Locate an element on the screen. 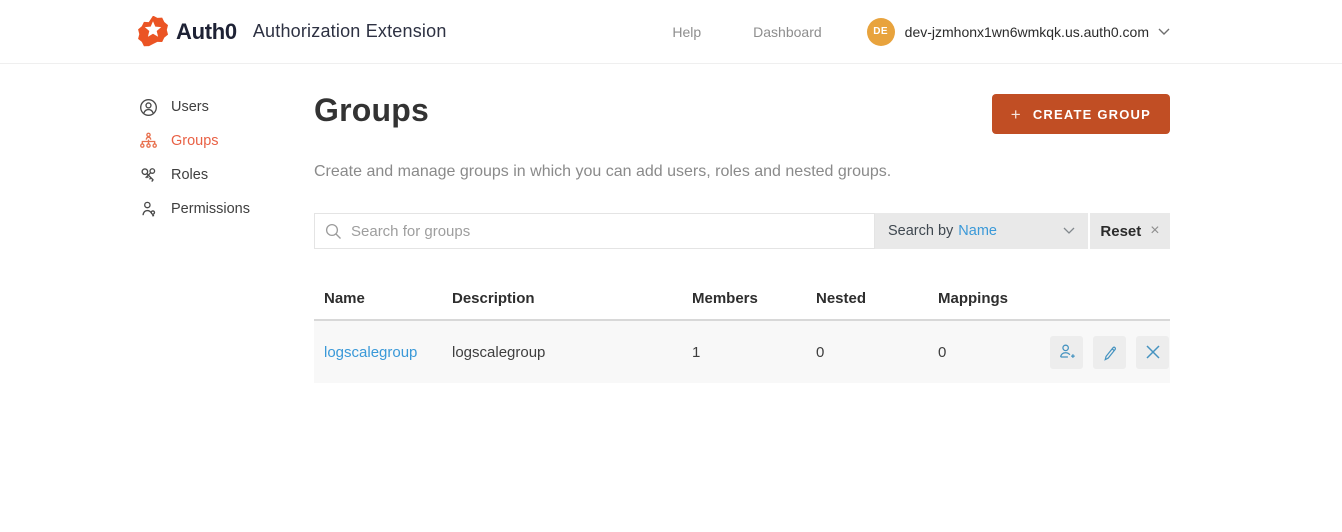 The image size is (1342, 532). page-title: Groups is located at coordinates (371, 110).